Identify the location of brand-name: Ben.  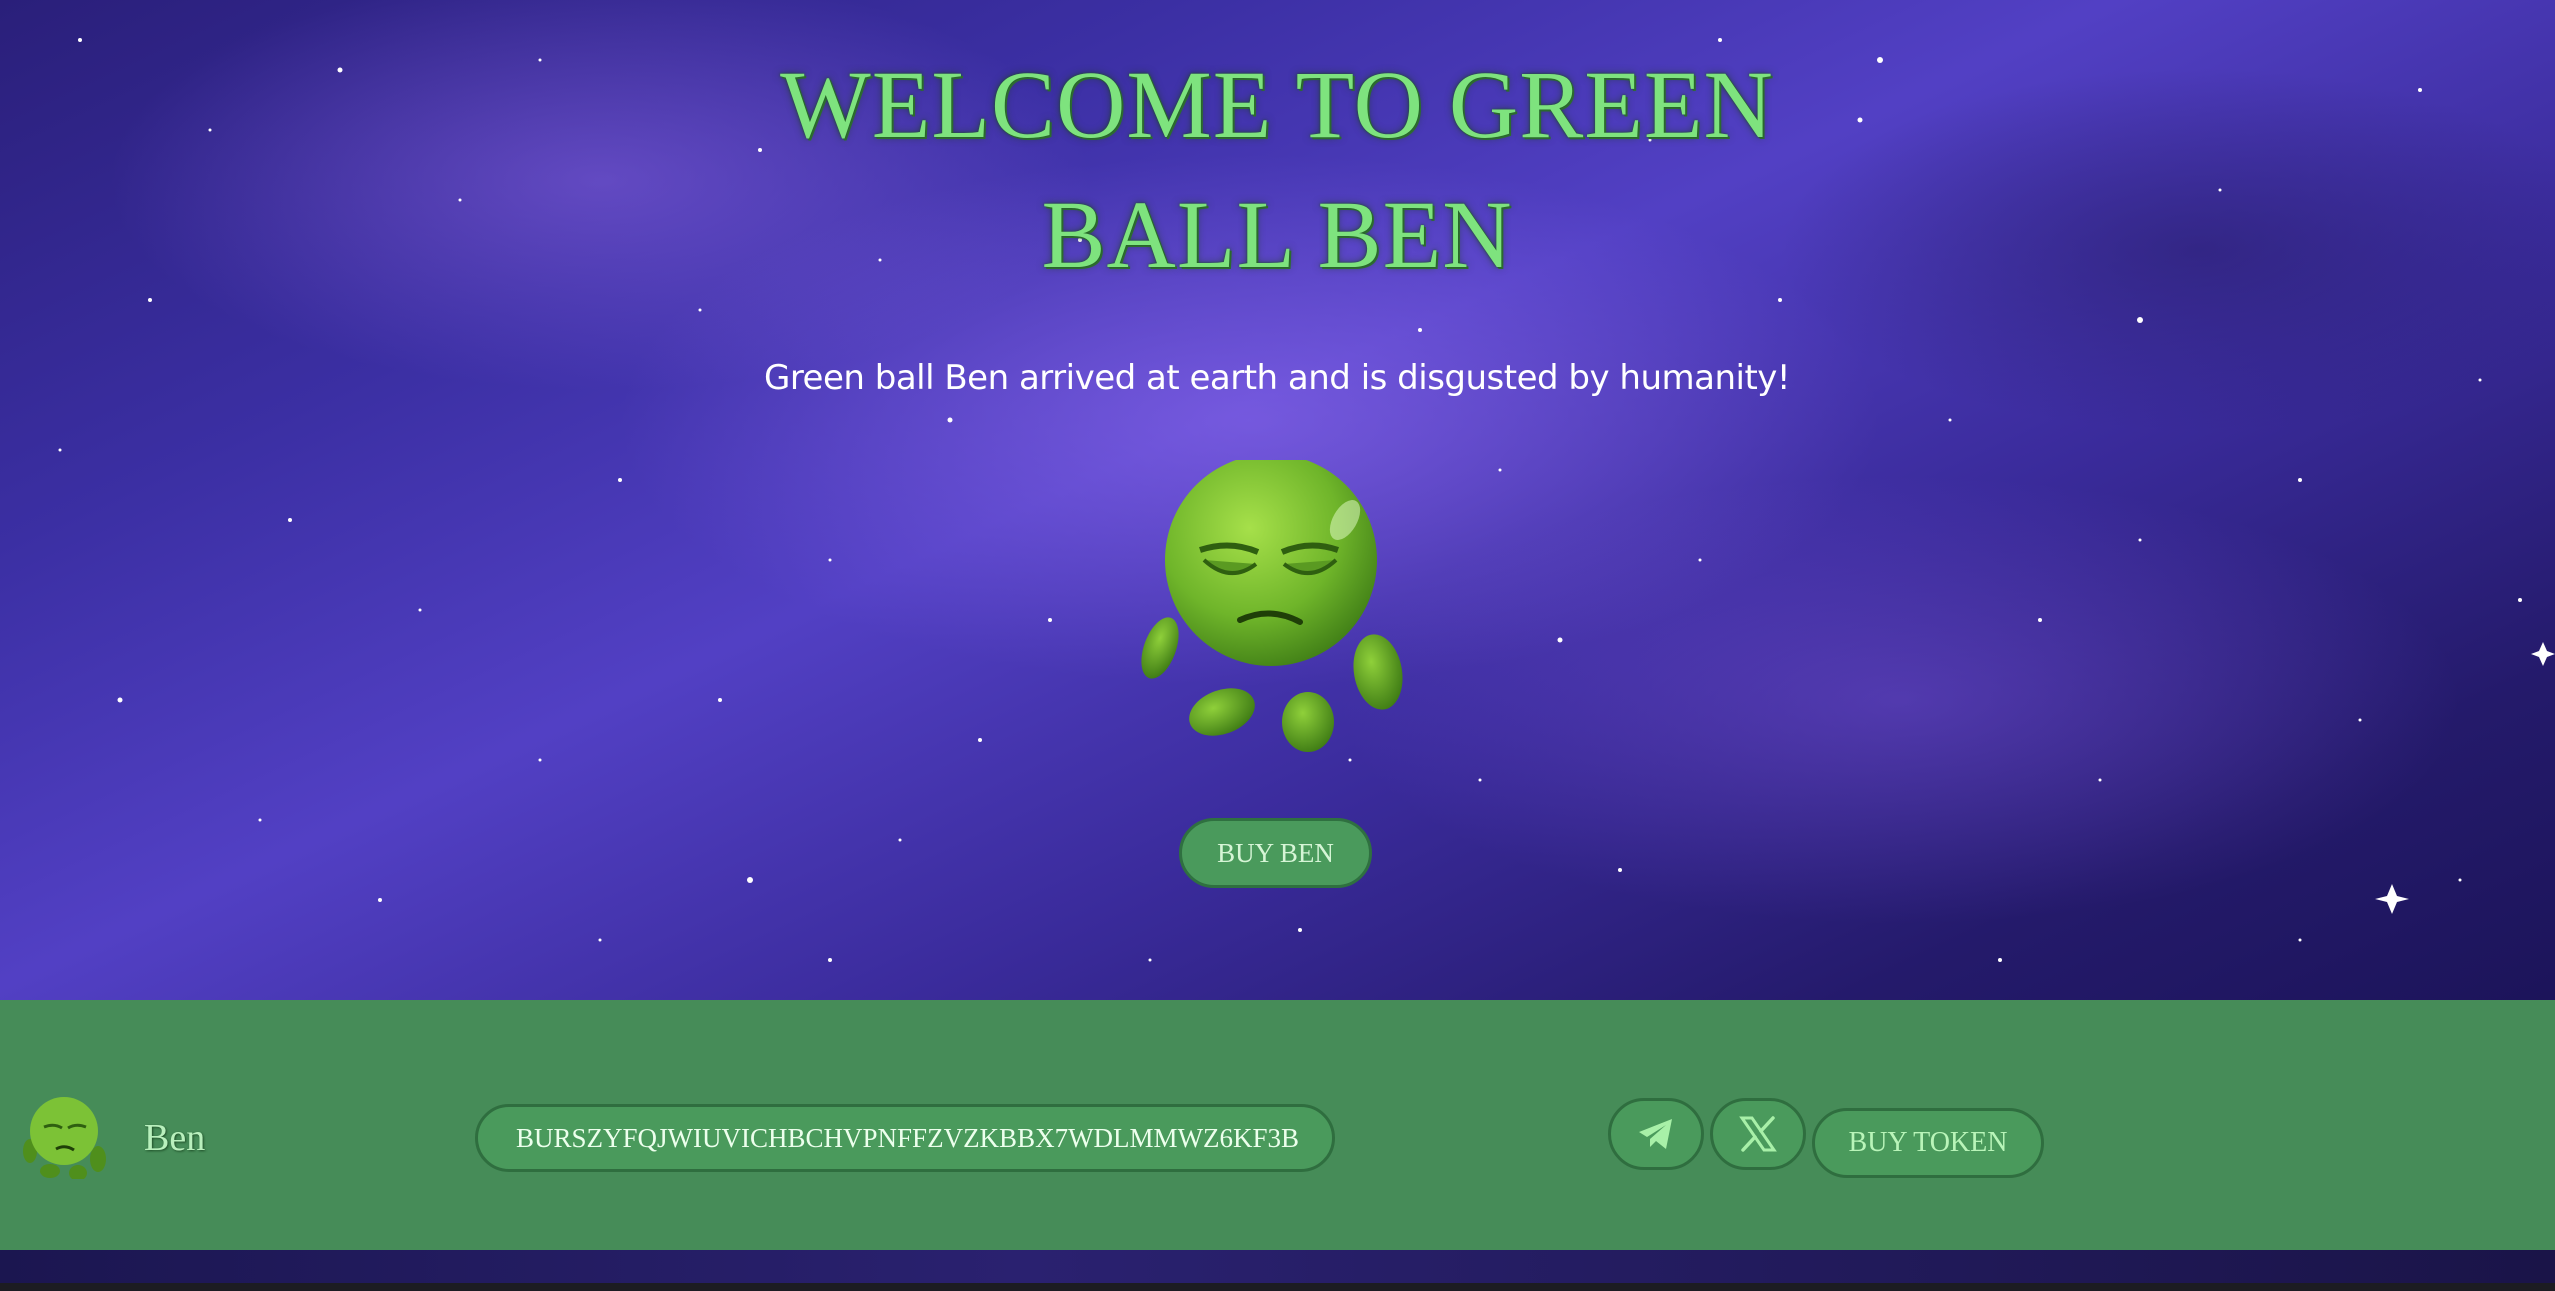
(175, 1138).